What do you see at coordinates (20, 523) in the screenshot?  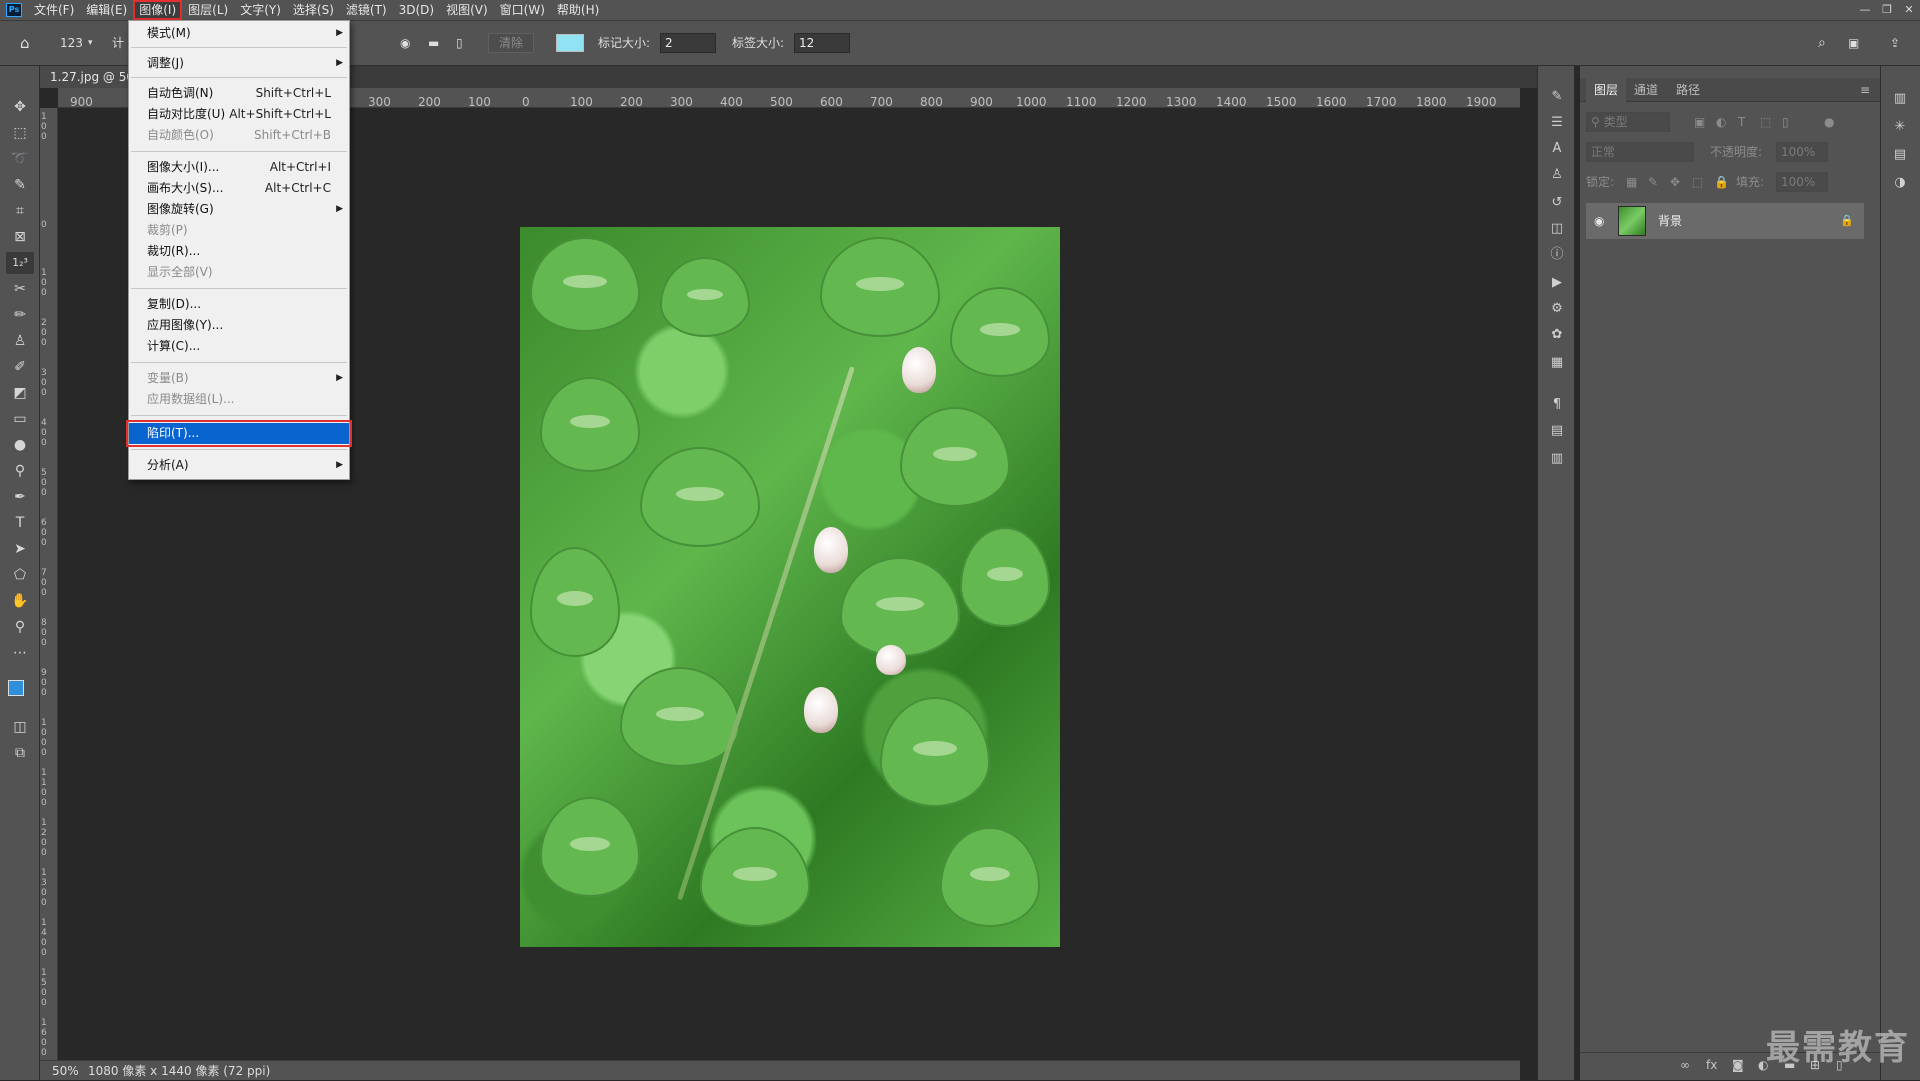 I see `type-tool-icon: T` at bounding box center [20, 523].